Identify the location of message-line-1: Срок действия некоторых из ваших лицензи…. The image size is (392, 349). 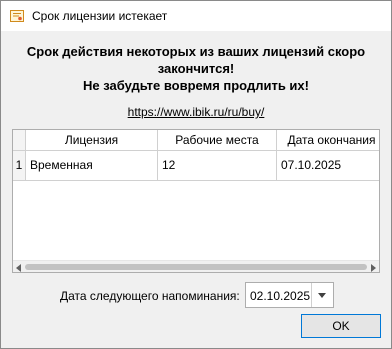
(196, 51).